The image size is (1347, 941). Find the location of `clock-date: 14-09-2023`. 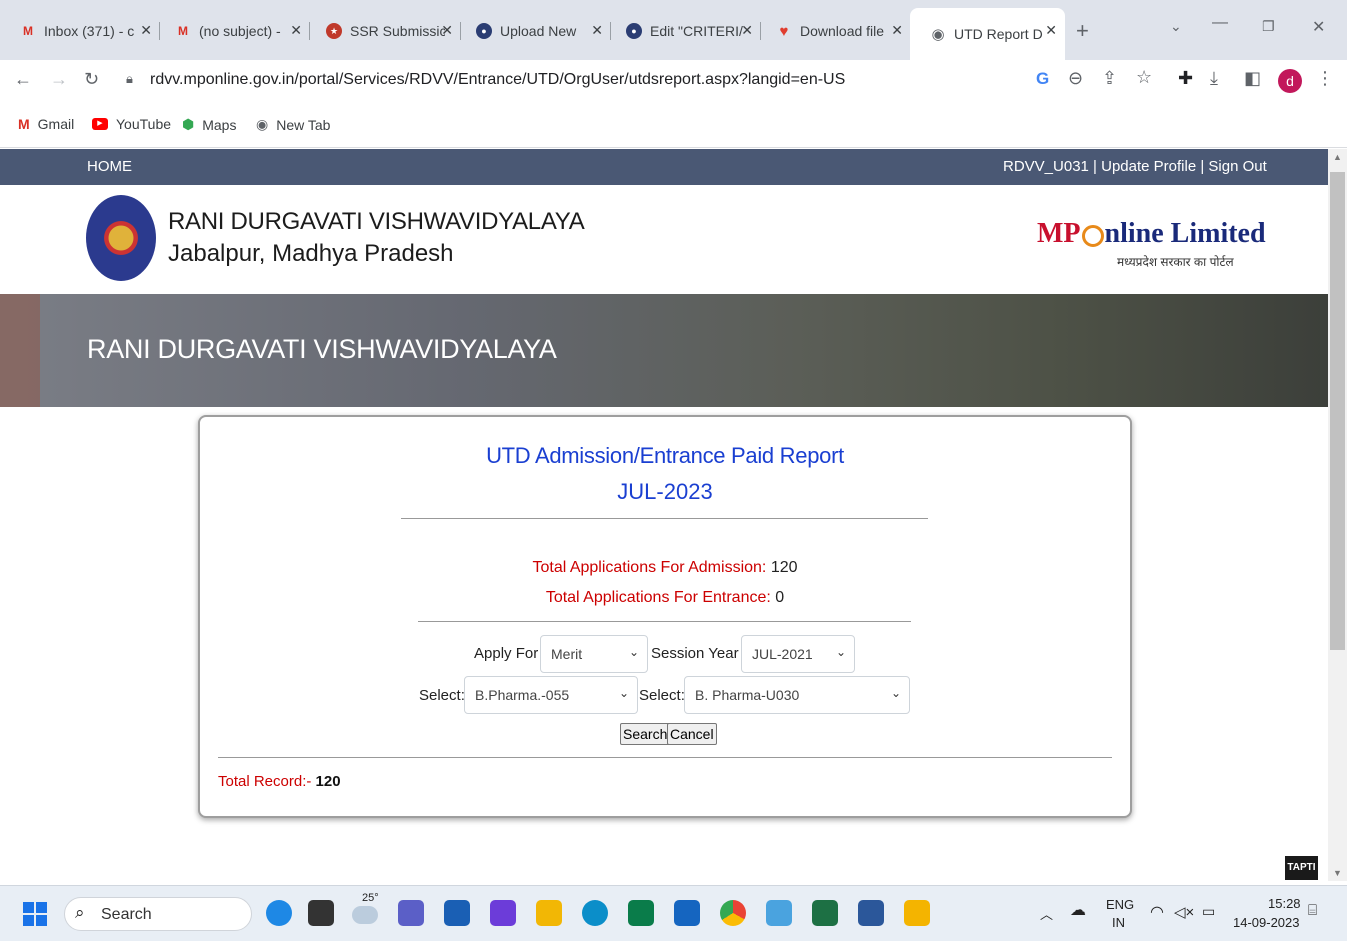

clock-date: 14-09-2023 is located at coordinates (1266, 922).